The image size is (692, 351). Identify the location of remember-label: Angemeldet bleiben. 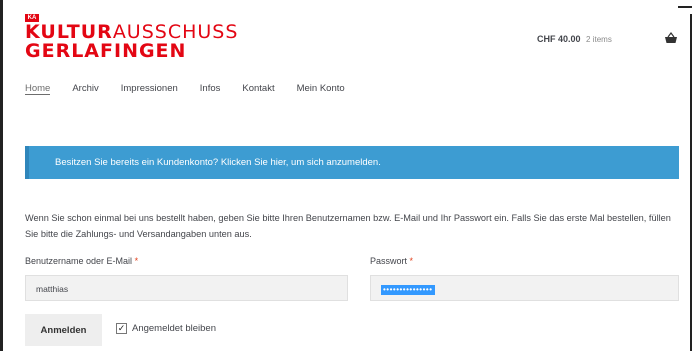
(174, 328).